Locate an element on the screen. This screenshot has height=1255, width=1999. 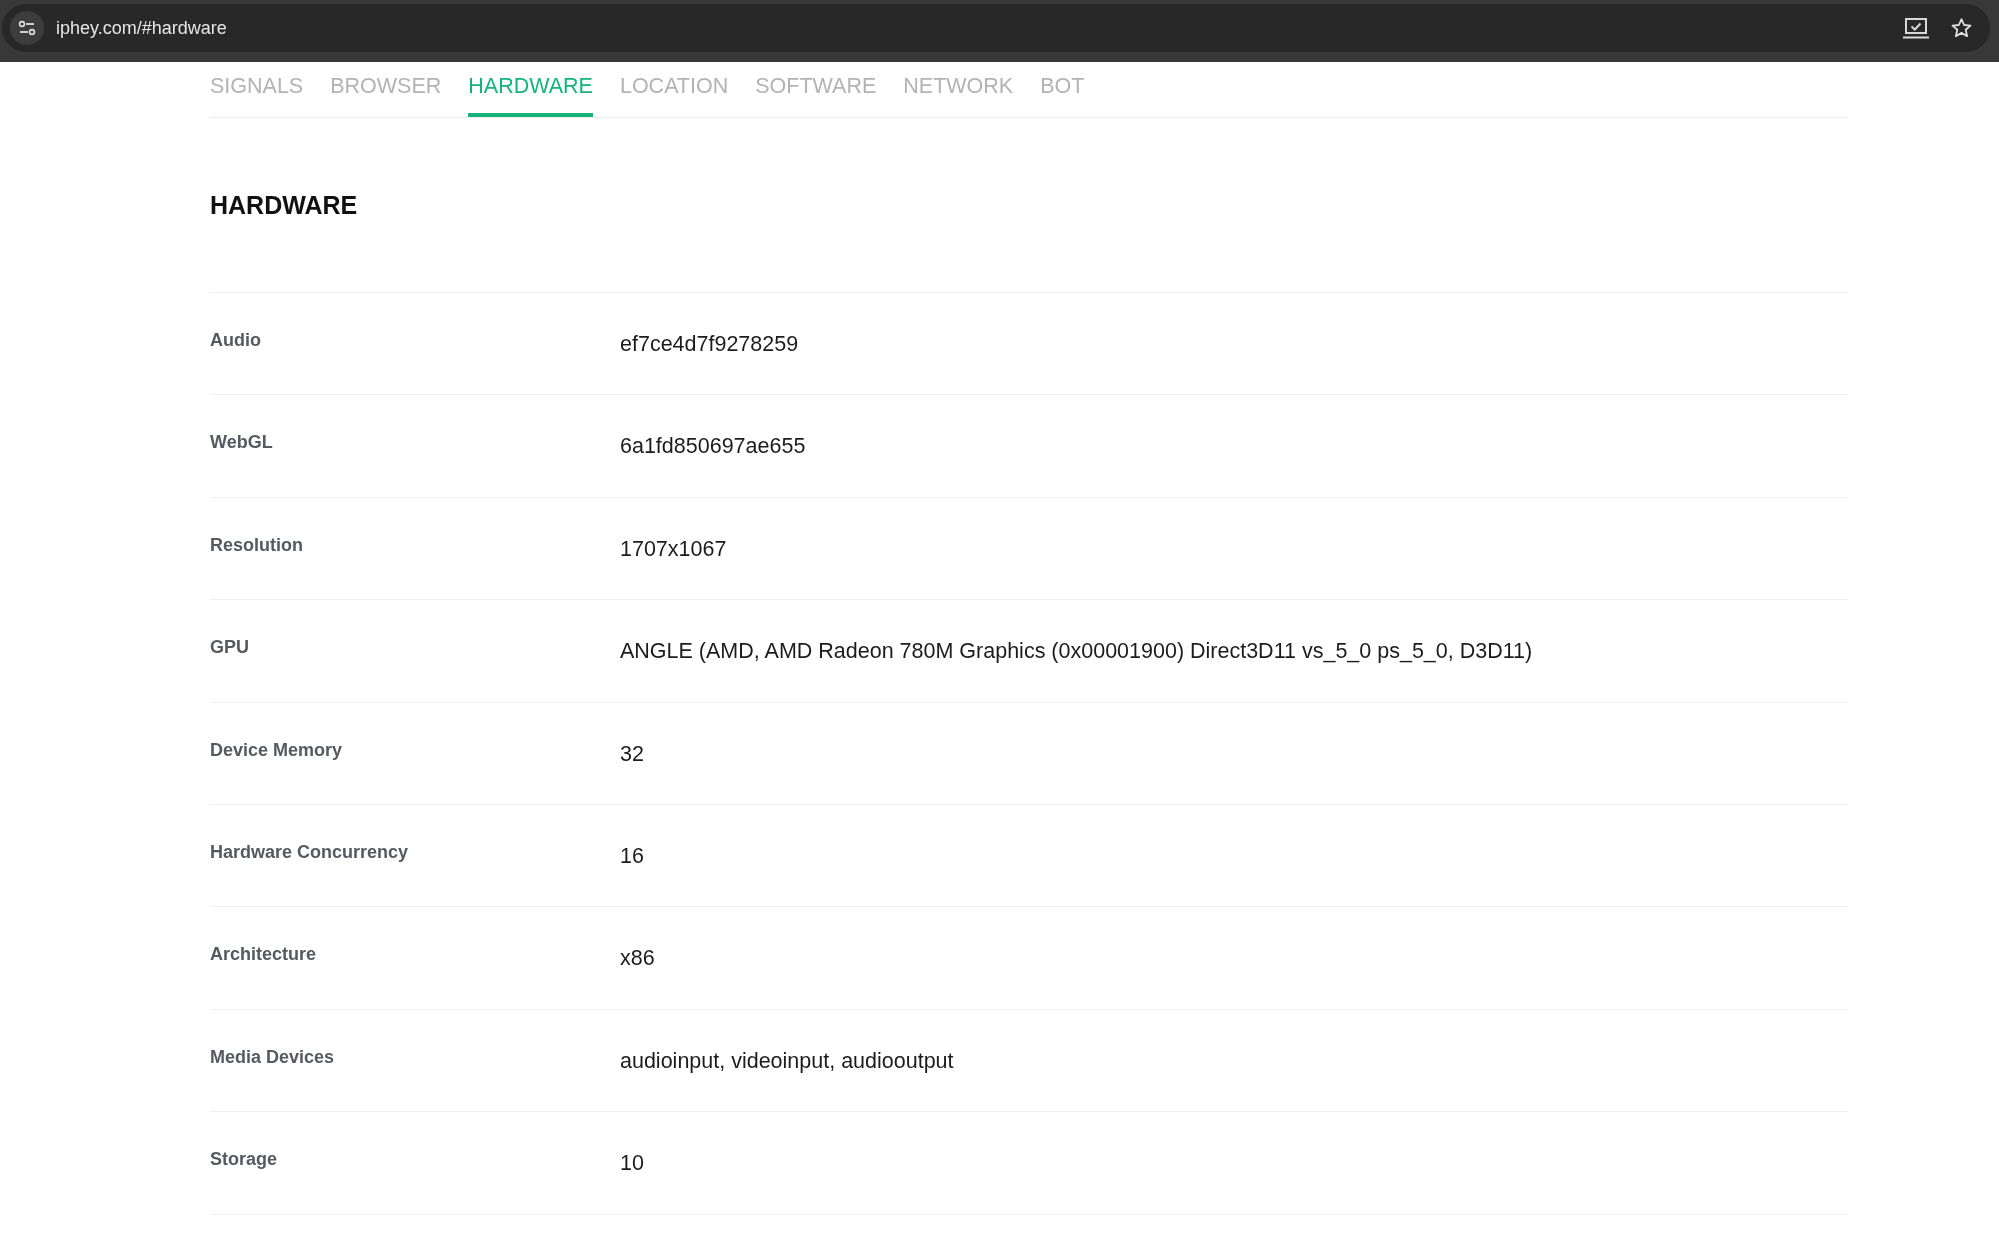
nav-tab: BROWSER is located at coordinates (386, 89).